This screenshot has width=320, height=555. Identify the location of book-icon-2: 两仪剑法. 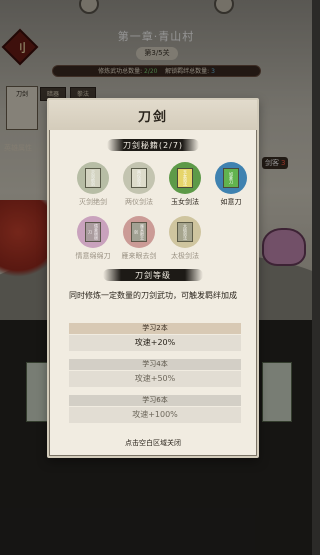
(139, 178).